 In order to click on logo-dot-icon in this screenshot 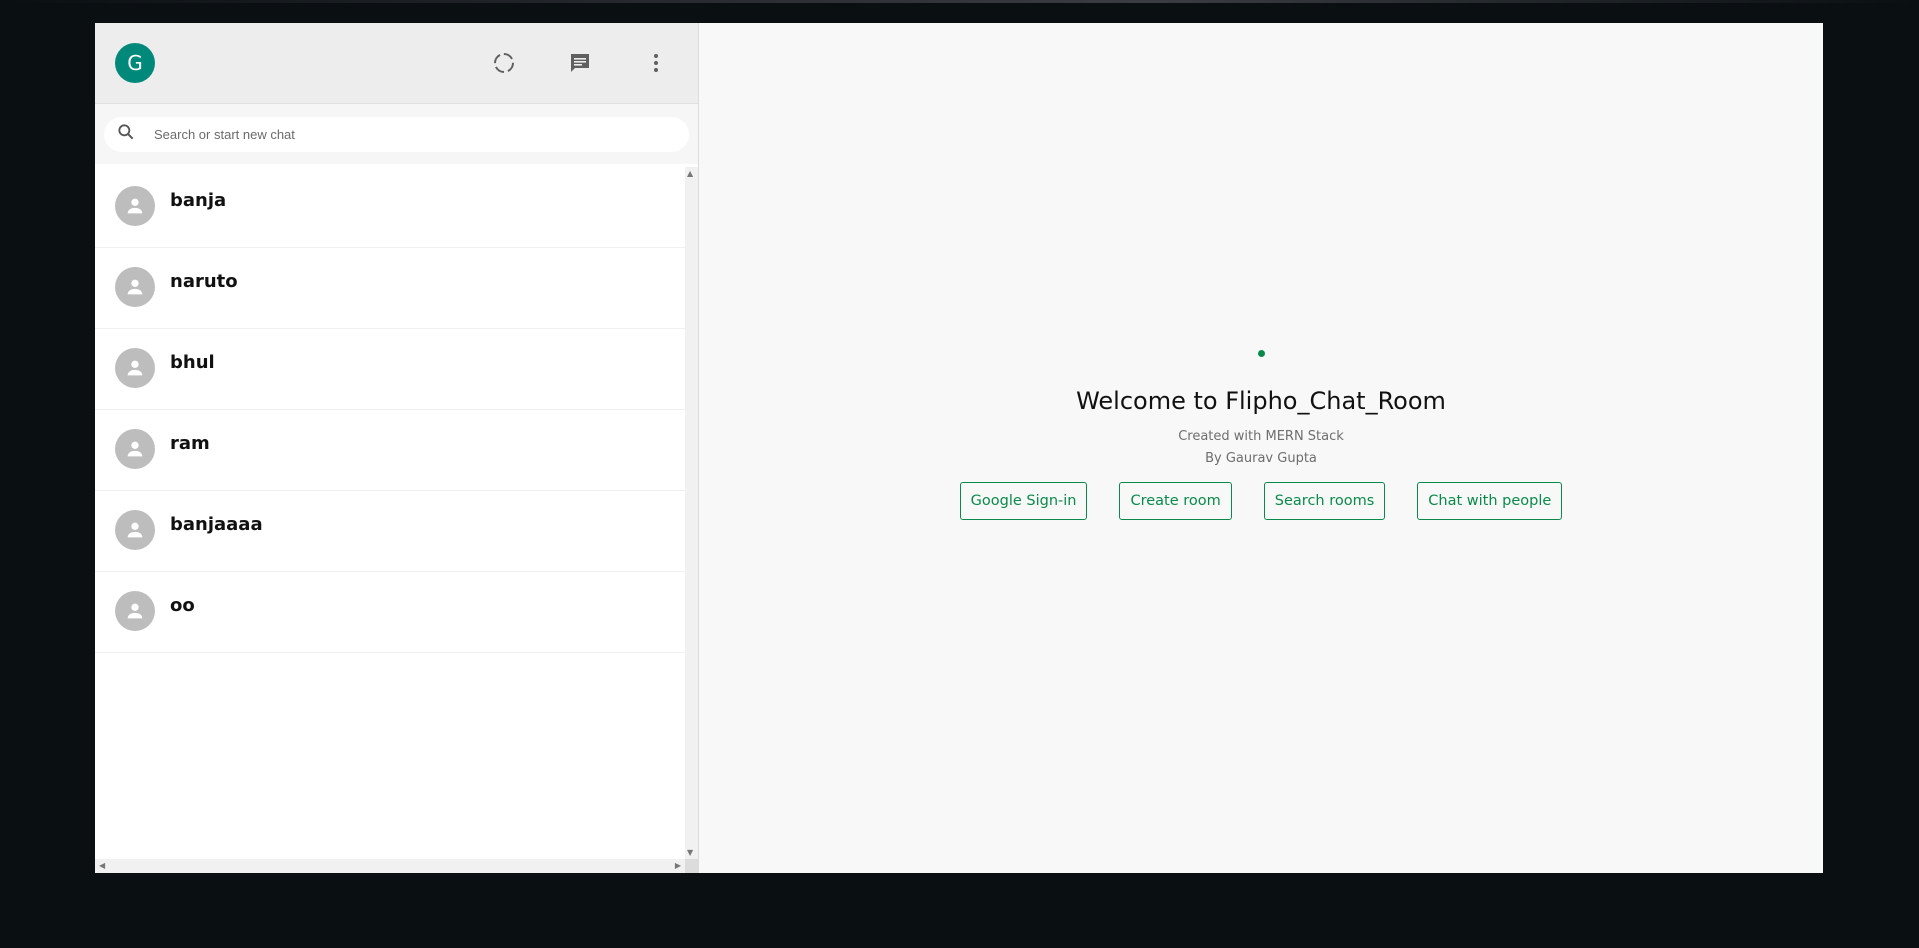, I will do `click(1261, 353)`.